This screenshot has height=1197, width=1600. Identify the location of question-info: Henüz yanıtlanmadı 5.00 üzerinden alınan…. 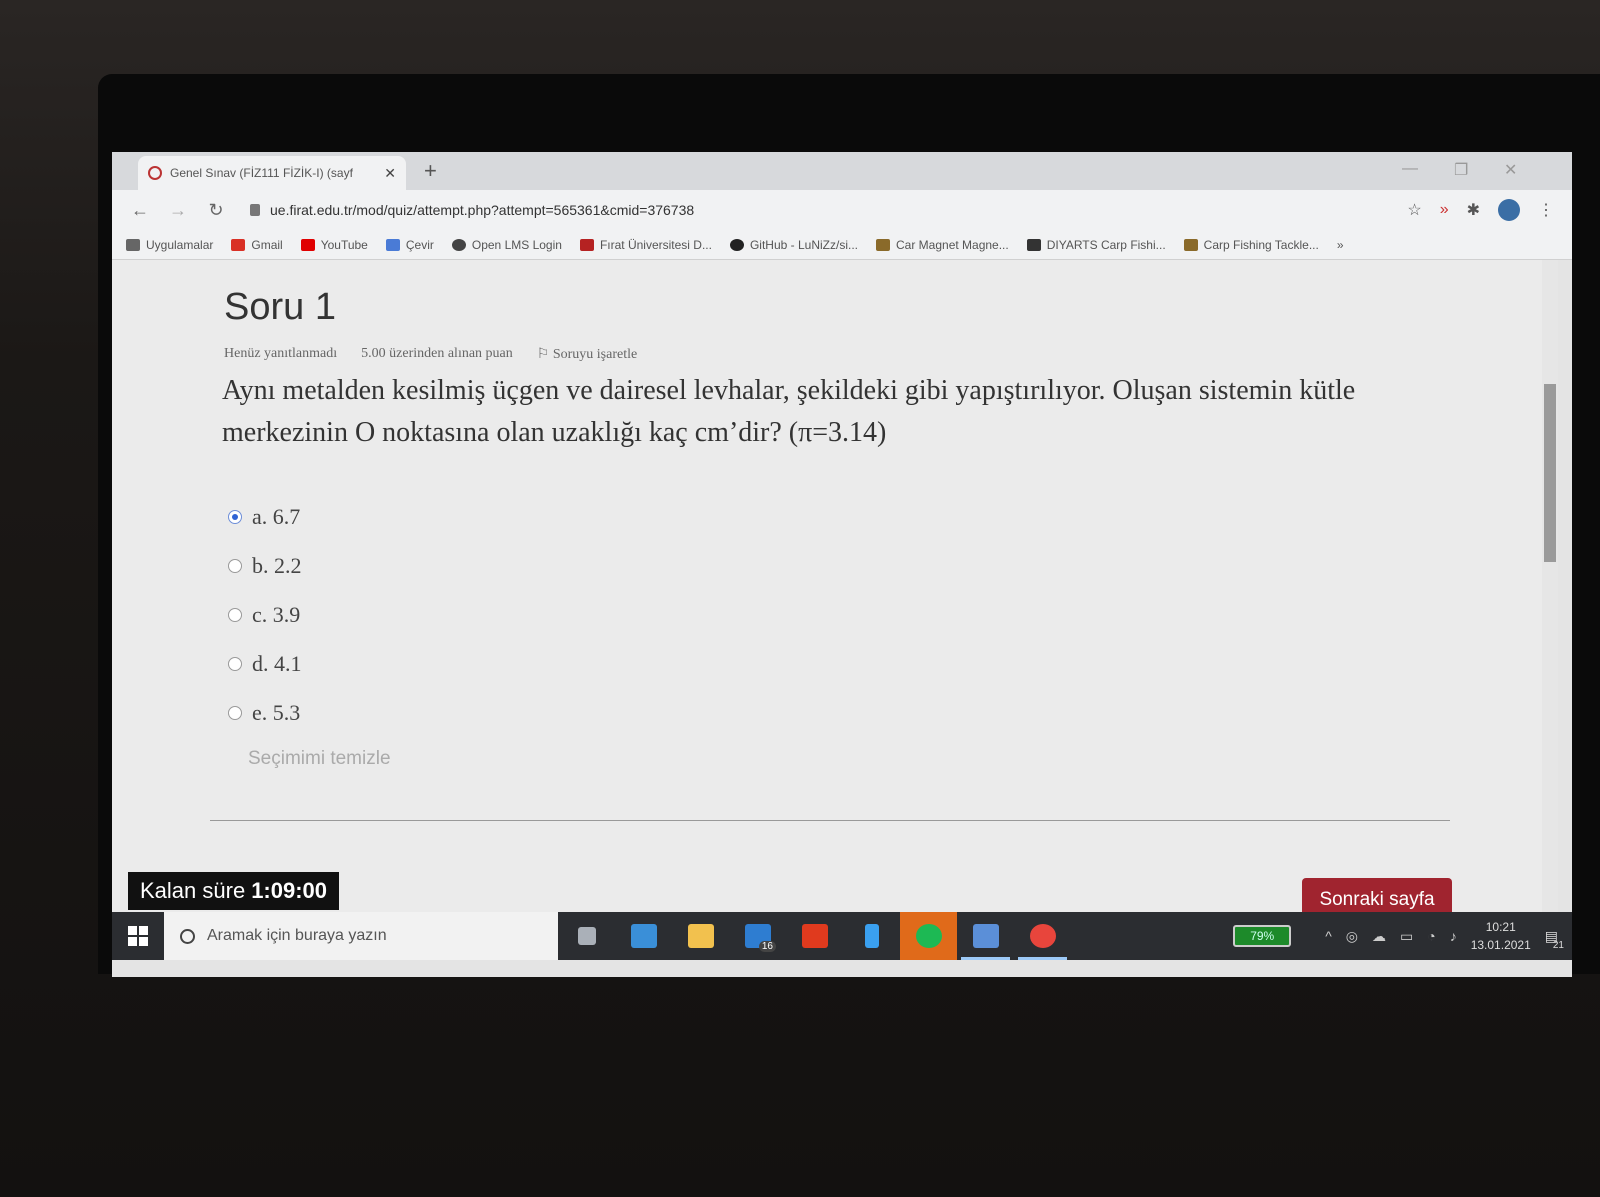
(430, 354).